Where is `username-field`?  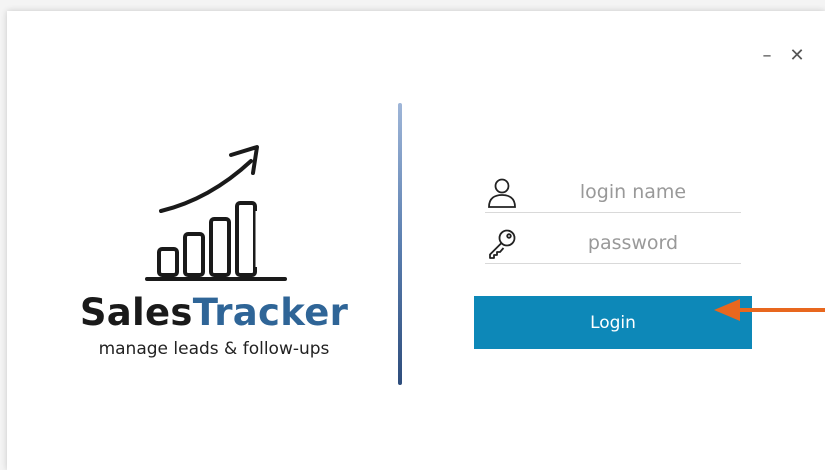
username-field is located at coordinates (613, 193).